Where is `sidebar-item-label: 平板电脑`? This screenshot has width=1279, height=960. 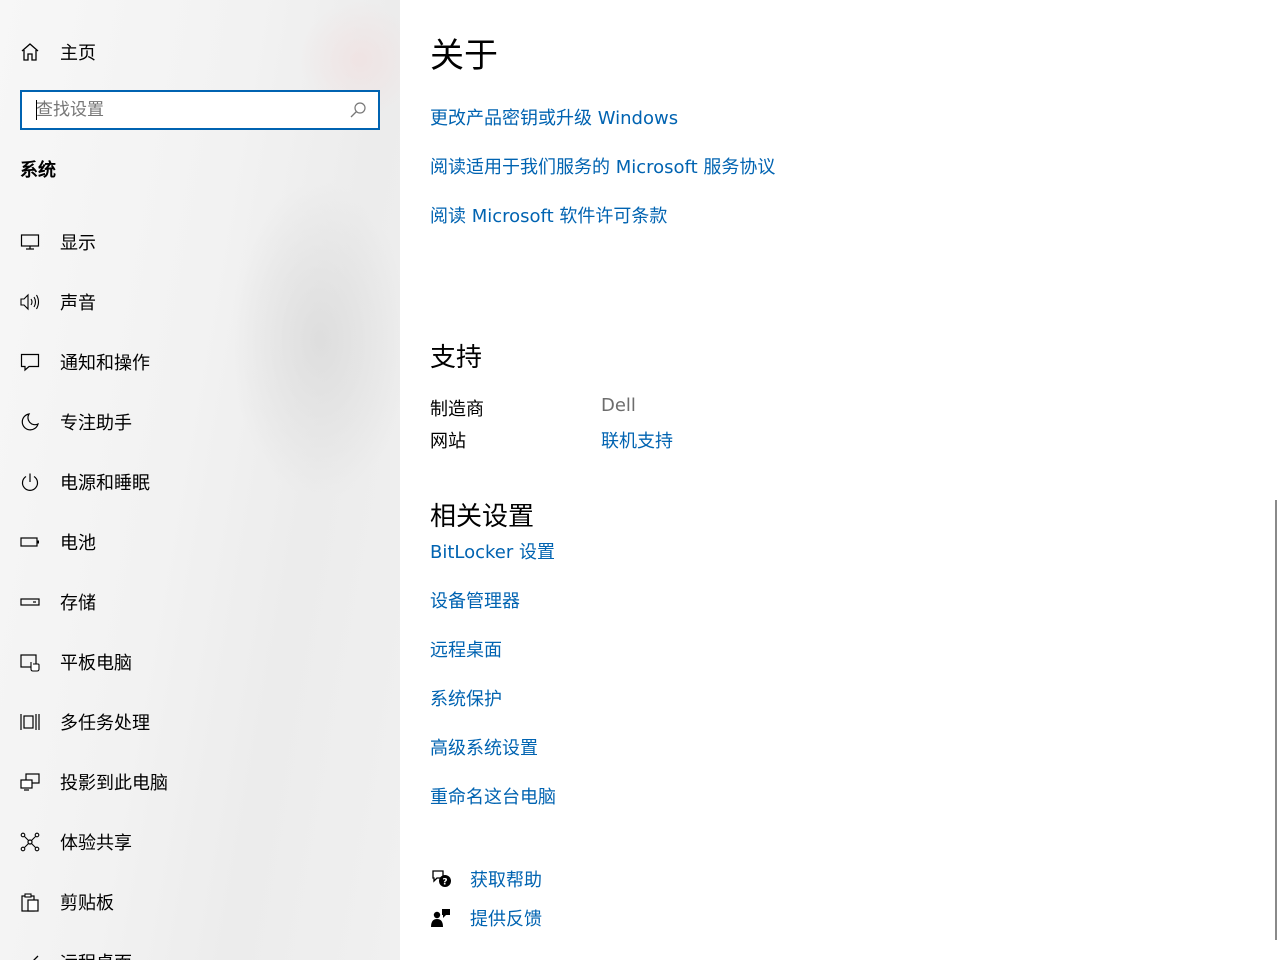
sidebar-item-label: 平板电脑 is located at coordinates (96, 663).